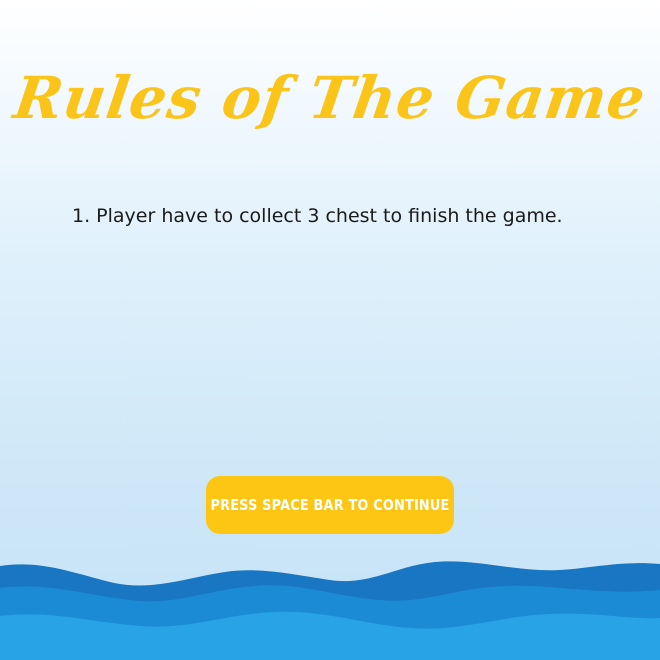 This screenshot has height=660, width=660. I want to click on continue-button: PRESS SPACE BAR TO CONTINUE, so click(330, 505).